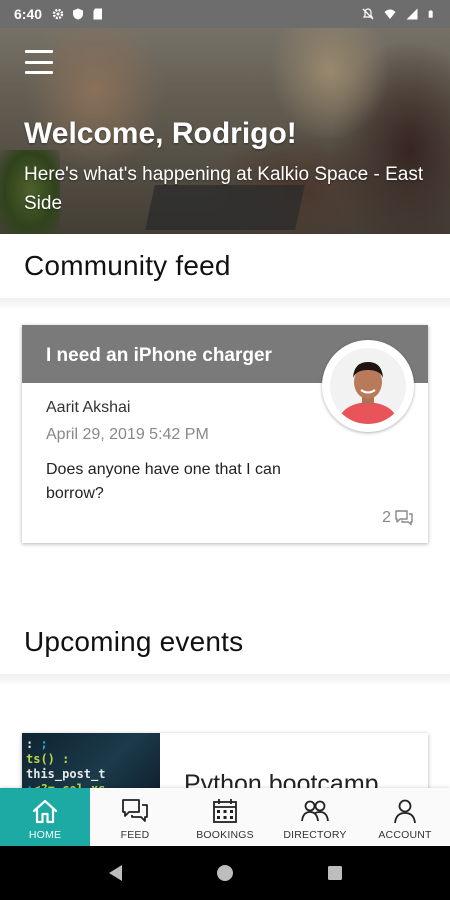  I want to click on nav-account: ACCOUNT, so click(405, 817).